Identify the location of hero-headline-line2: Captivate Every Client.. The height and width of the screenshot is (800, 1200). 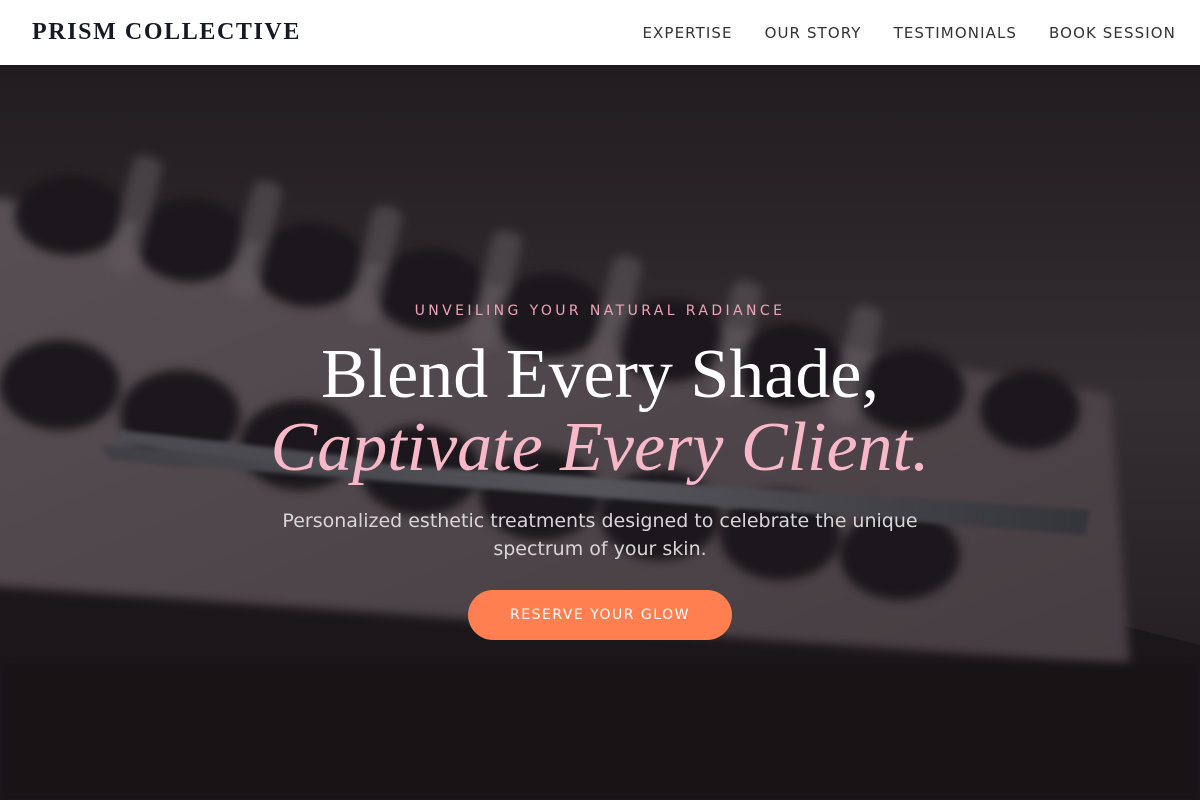
(600, 447).